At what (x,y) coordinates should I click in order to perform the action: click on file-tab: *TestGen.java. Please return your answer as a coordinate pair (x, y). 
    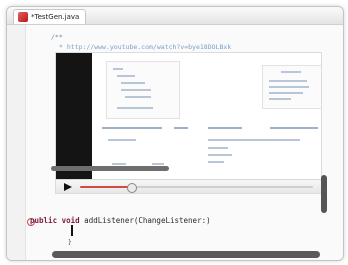
    Looking at the image, I should click on (50, 16).